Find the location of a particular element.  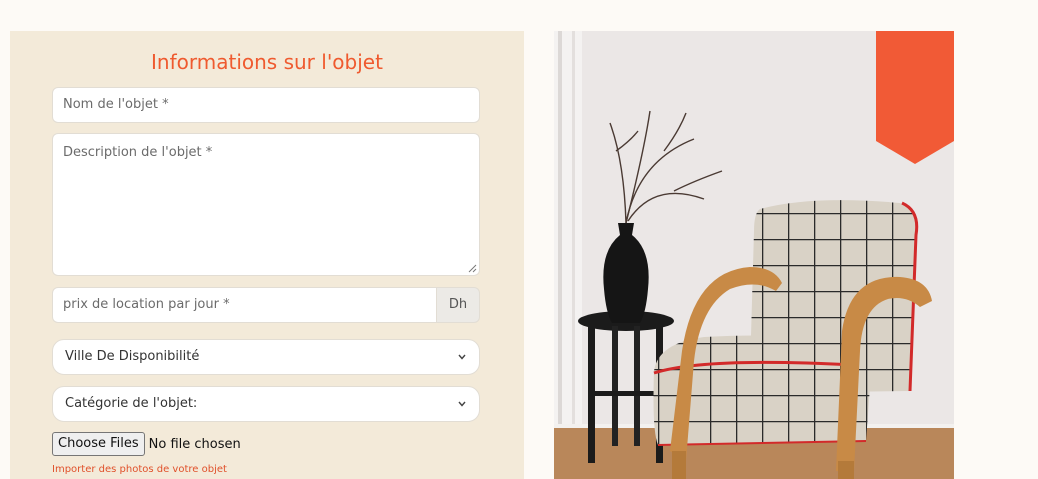

price-input-group: prix de location par jour * Dh is located at coordinates (266, 305).